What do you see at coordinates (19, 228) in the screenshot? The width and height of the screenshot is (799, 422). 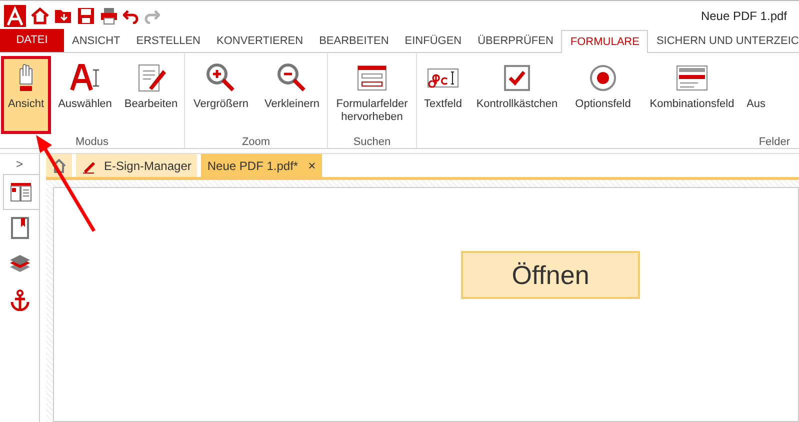 I see `bookmark-icon` at bounding box center [19, 228].